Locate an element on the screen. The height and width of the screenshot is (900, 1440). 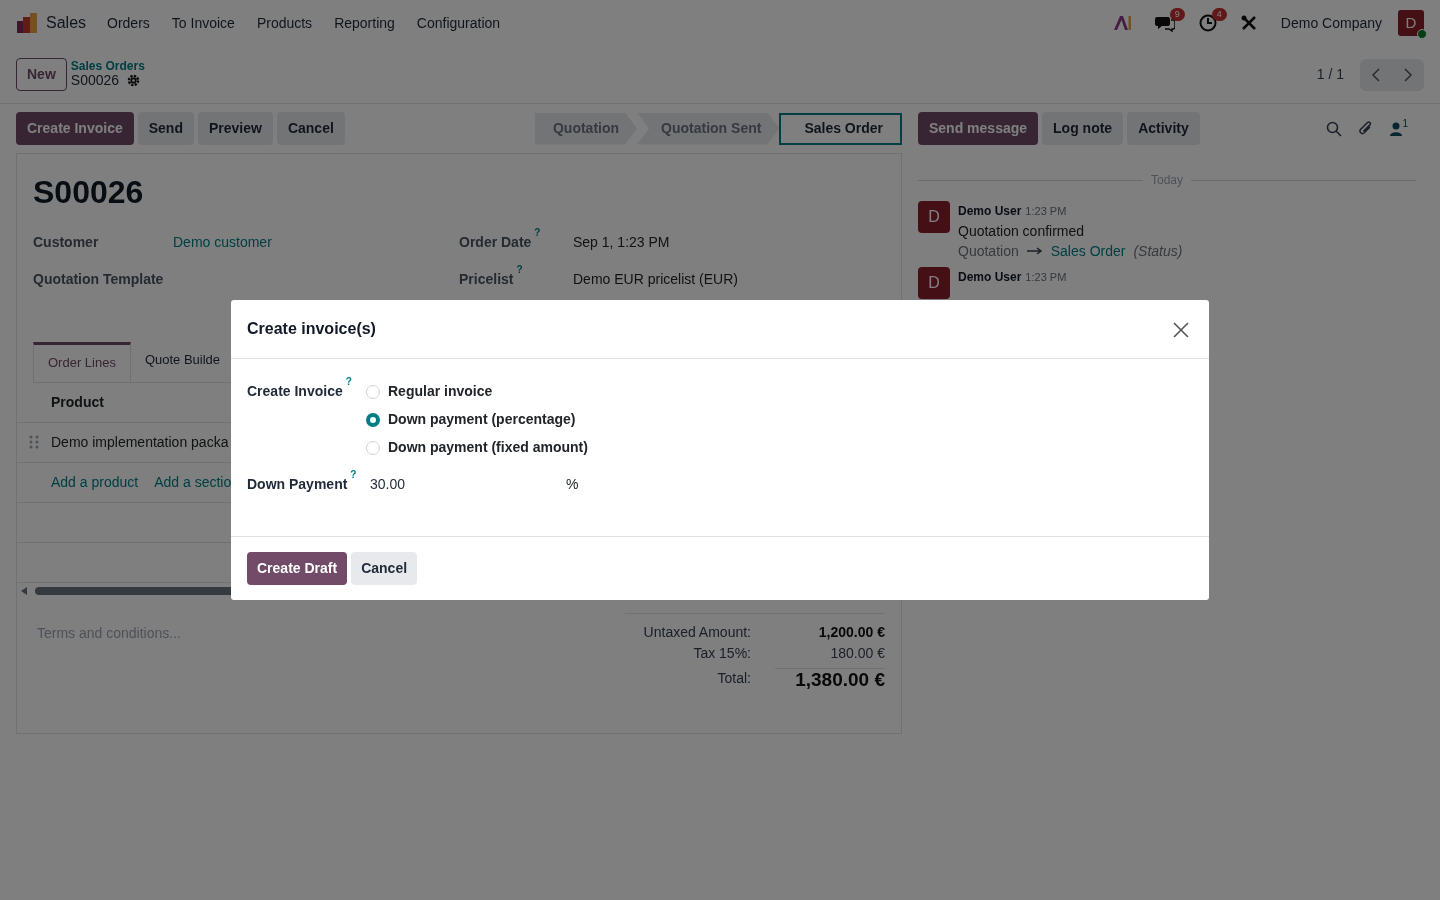
form-tab: Quote Builde is located at coordinates (182, 362).